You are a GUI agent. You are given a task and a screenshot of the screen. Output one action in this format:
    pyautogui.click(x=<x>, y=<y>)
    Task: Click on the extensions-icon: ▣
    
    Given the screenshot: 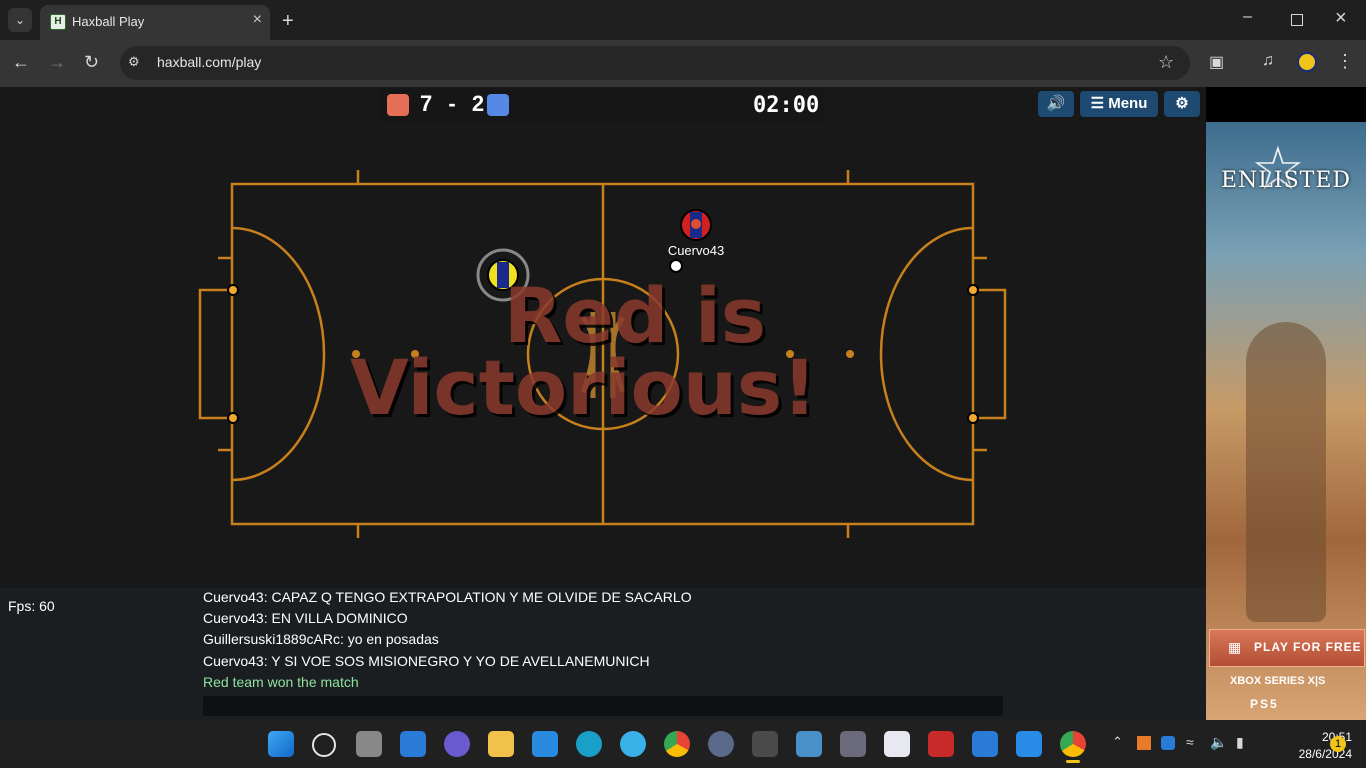 What is the action you would take?
    pyautogui.click(x=1216, y=62)
    